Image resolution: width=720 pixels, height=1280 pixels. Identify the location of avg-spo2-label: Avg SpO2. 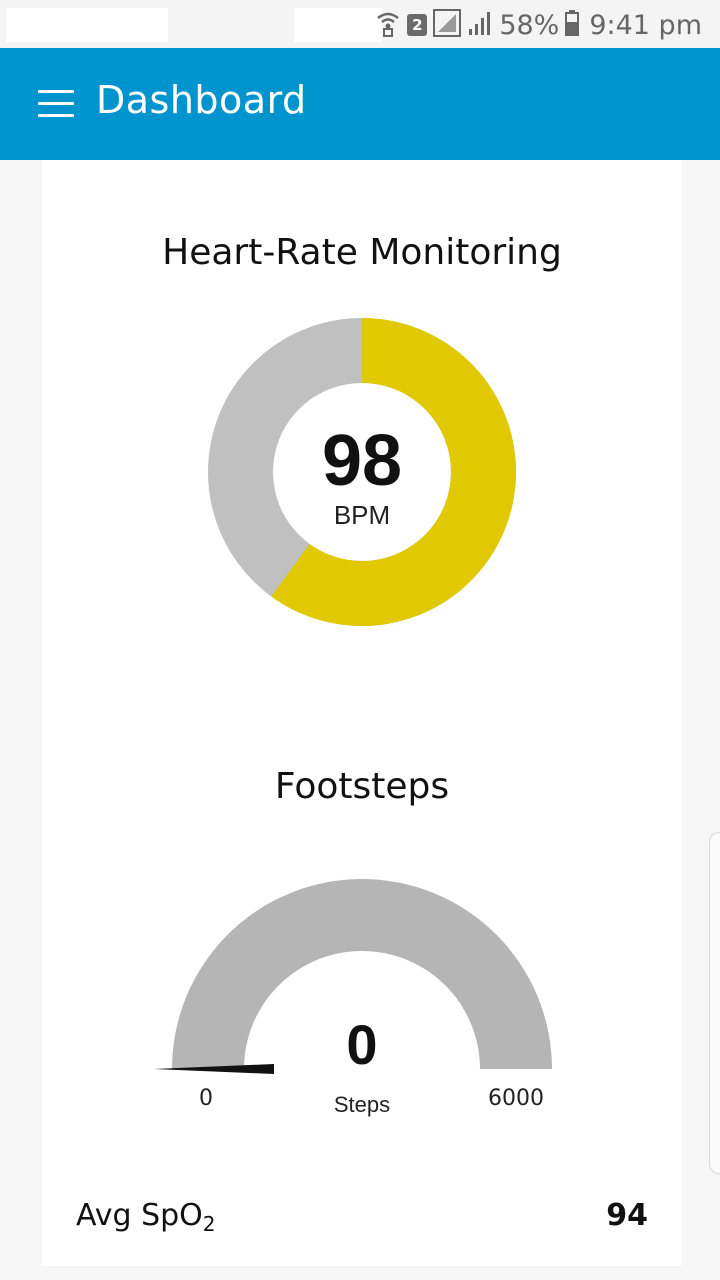
(146, 1217).